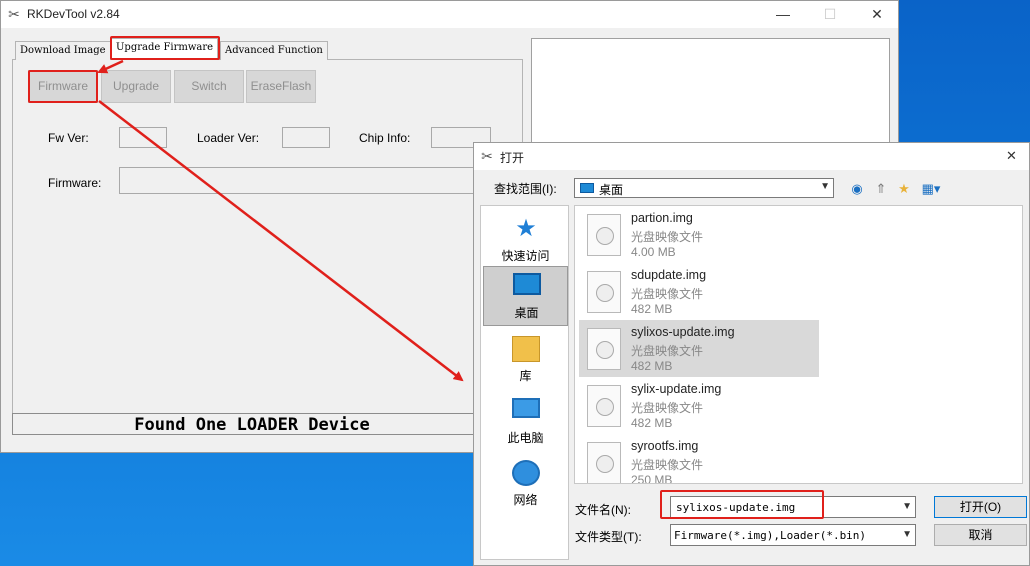  What do you see at coordinates (525, 438) in the screenshot?
I see `place-label: 此电脑` at bounding box center [525, 438].